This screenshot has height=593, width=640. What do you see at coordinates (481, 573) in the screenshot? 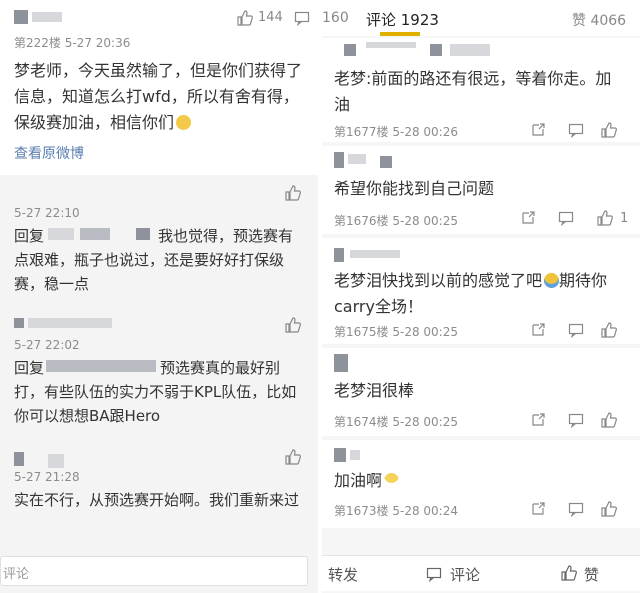
I see `bottom-action-bar: 转发 评论 赞` at bounding box center [481, 573].